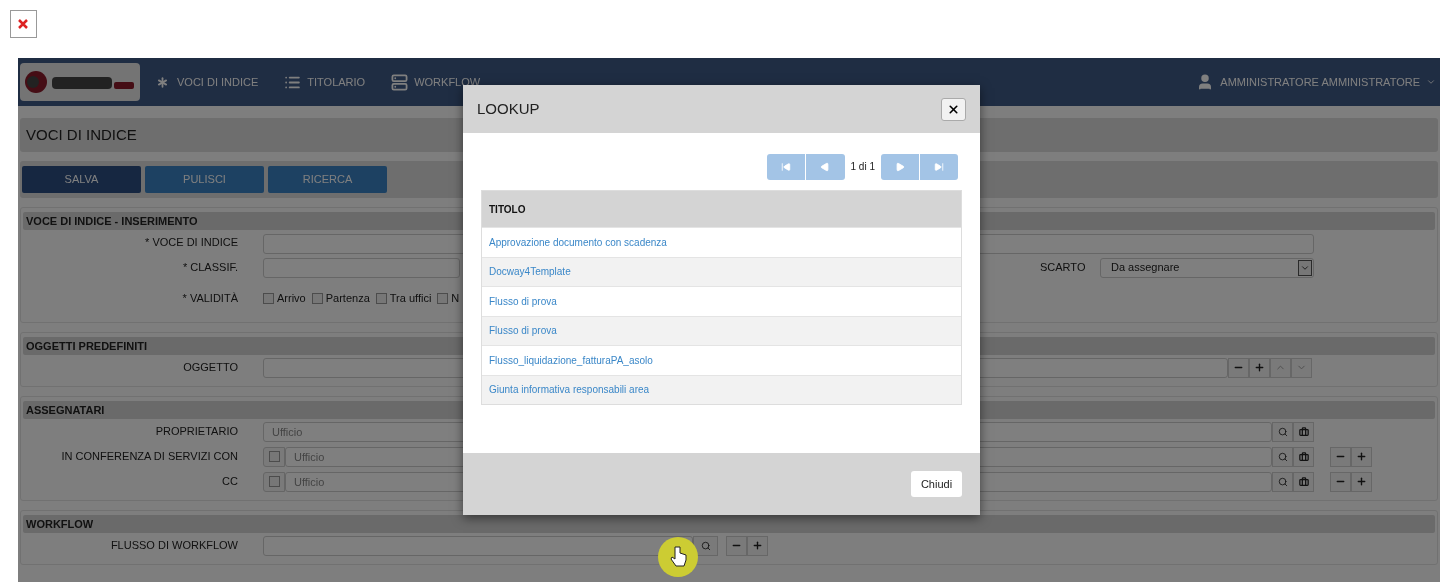 This screenshot has width=1451, height=582. Describe the element at coordinates (149, 457) in the screenshot. I see `field-label: IN CONFERENZA DI SERVIZI CON` at that location.